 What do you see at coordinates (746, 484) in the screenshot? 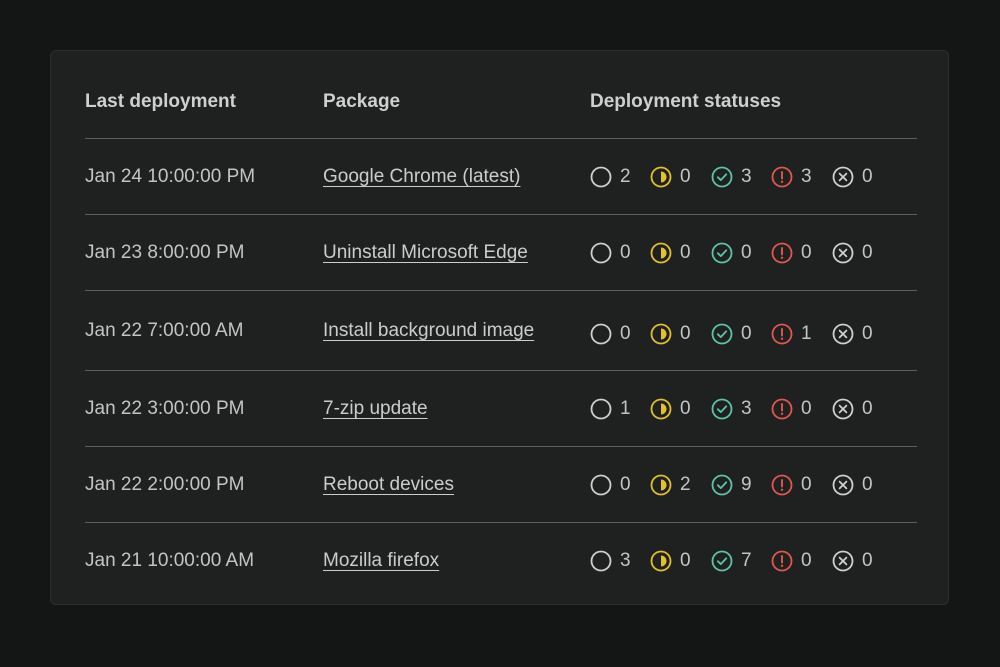
I see `status-count: 9` at bounding box center [746, 484].